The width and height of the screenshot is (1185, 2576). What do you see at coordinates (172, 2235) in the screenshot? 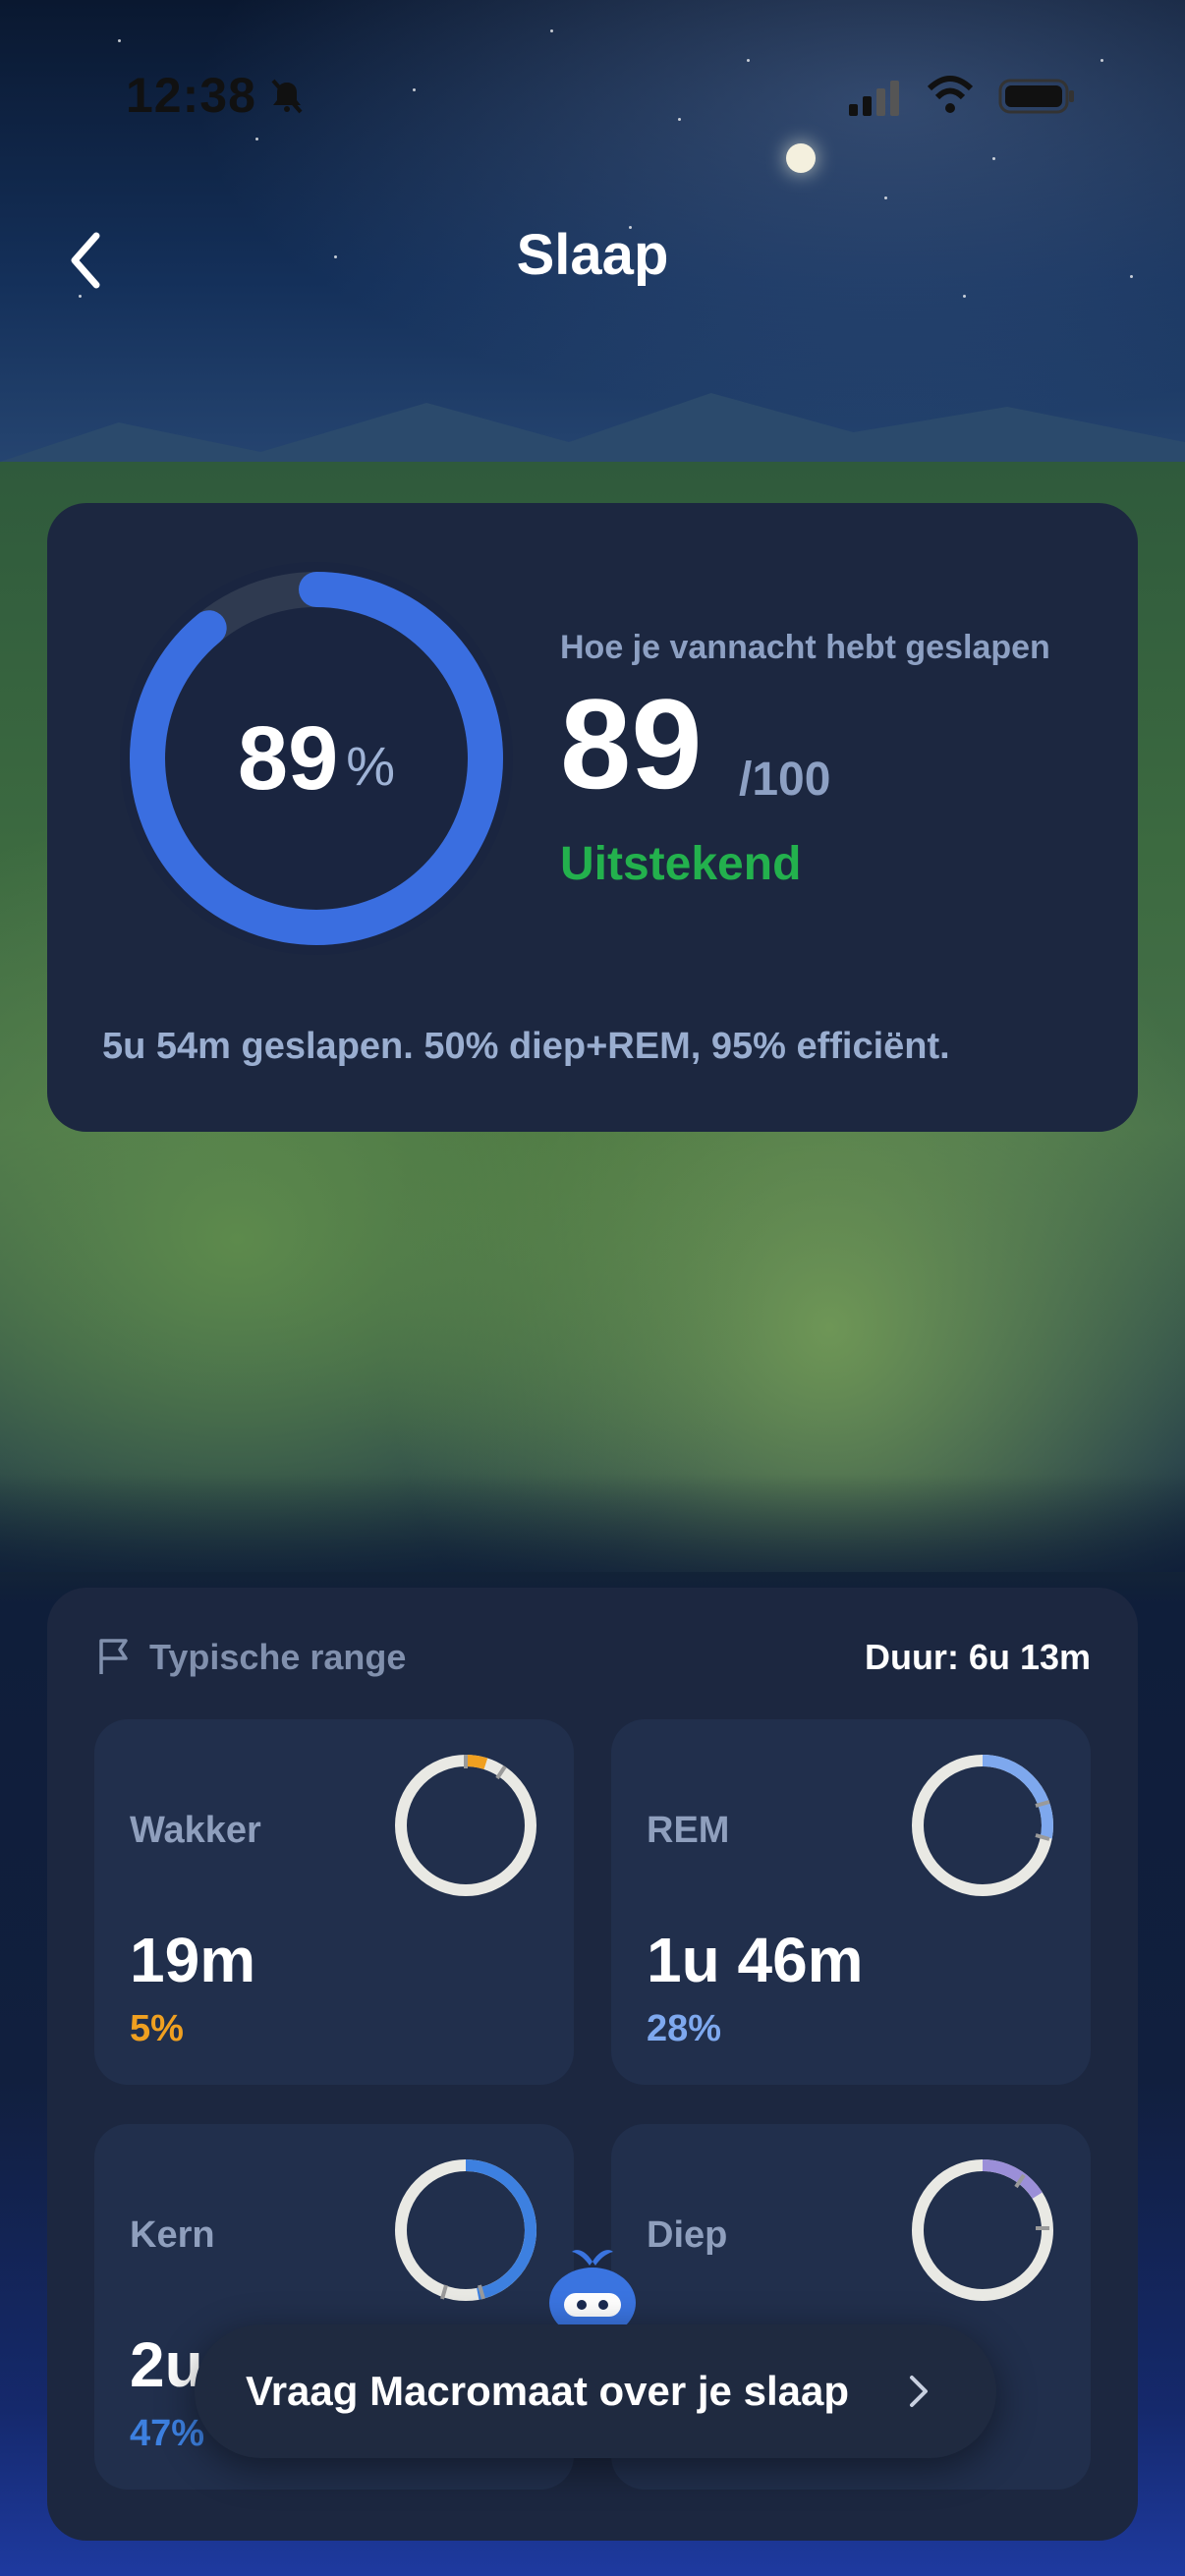
I see `stage-name: Kern` at bounding box center [172, 2235].